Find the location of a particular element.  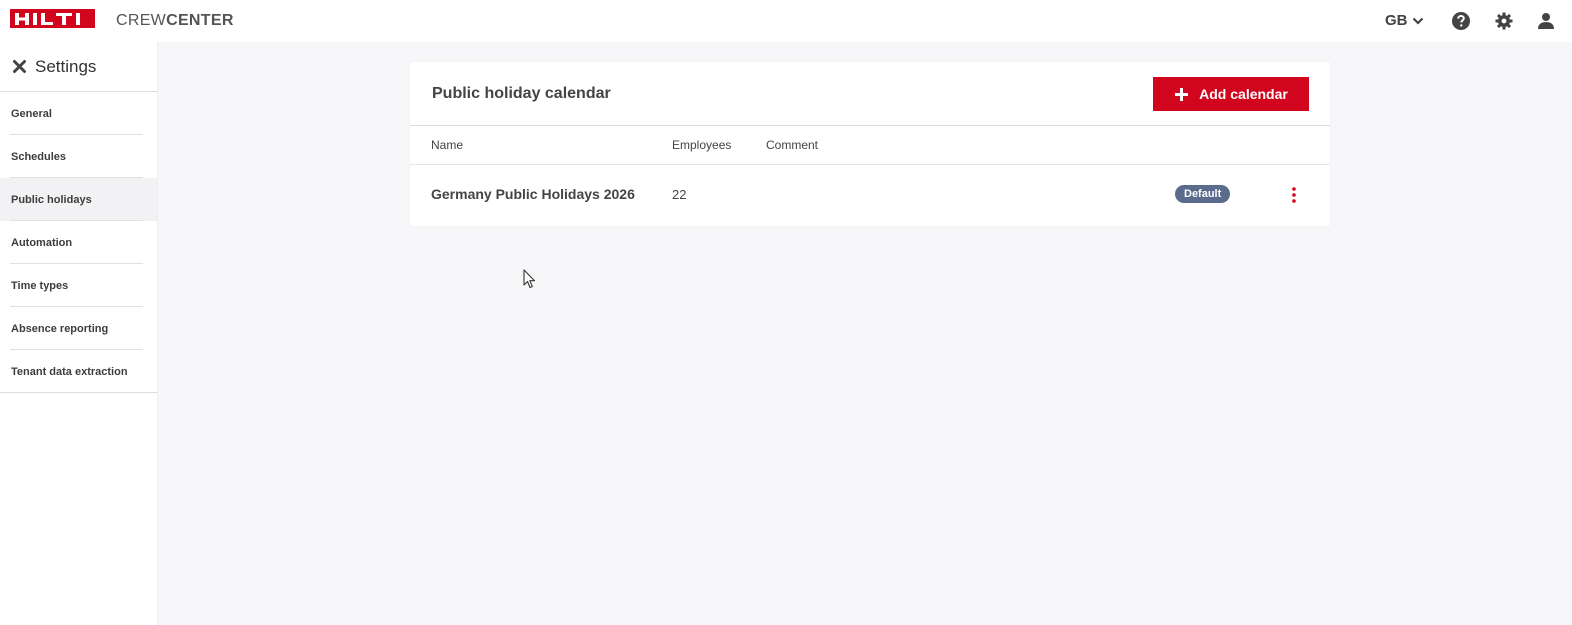

sidebar-item-time-types: Time types is located at coordinates (78, 285).